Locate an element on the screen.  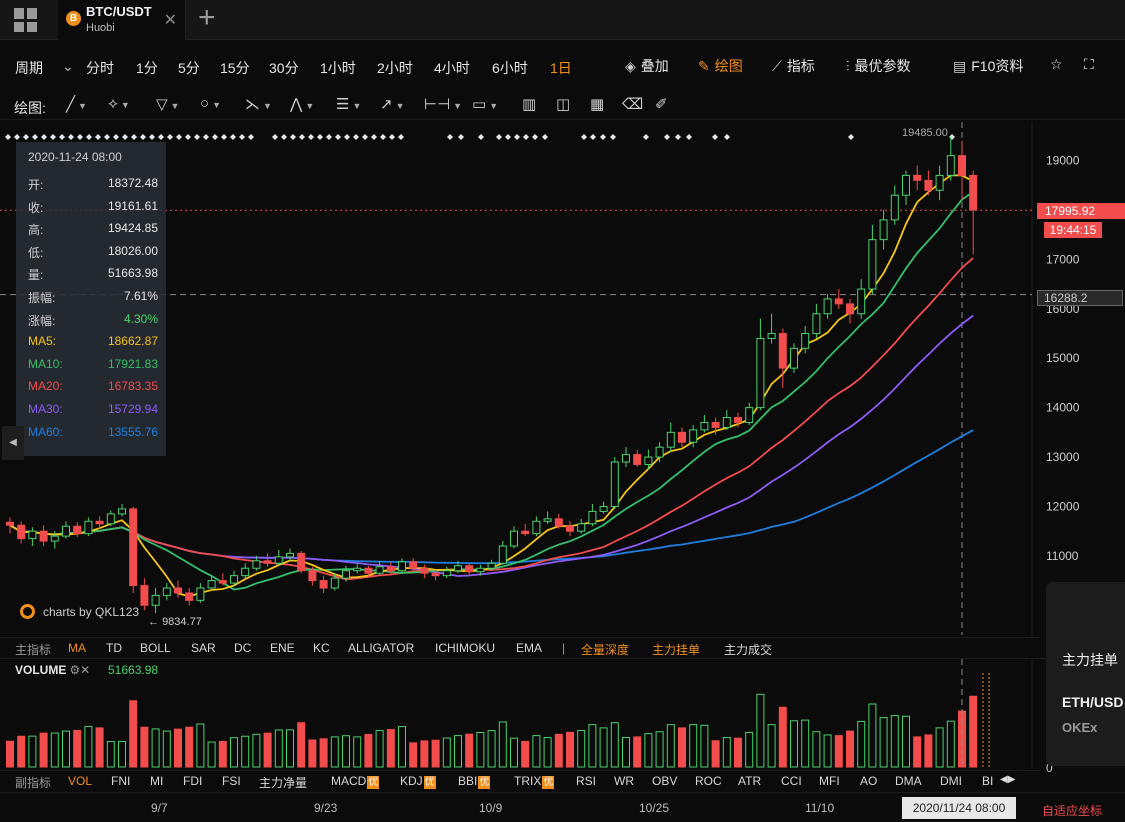
period-30m: 30分 is located at coordinates (284, 68).